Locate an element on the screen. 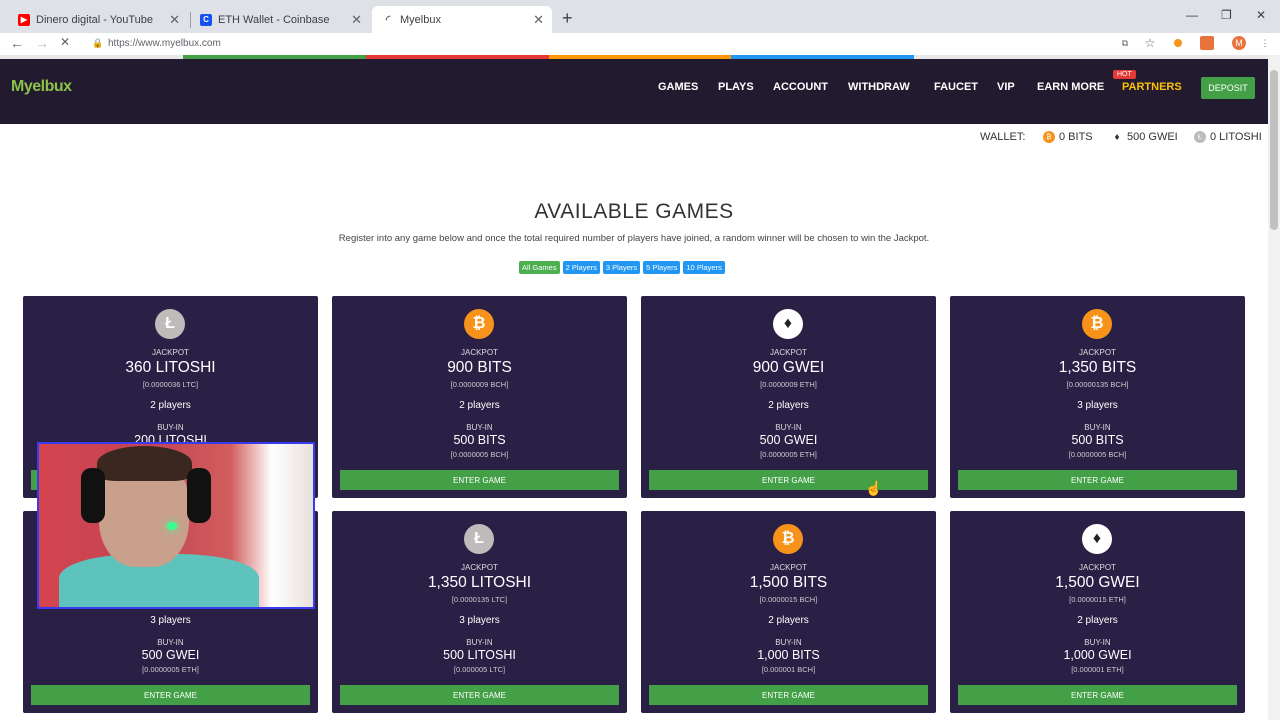 The image size is (1280, 720). nav-vip: VIP is located at coordinates (1006, 87).